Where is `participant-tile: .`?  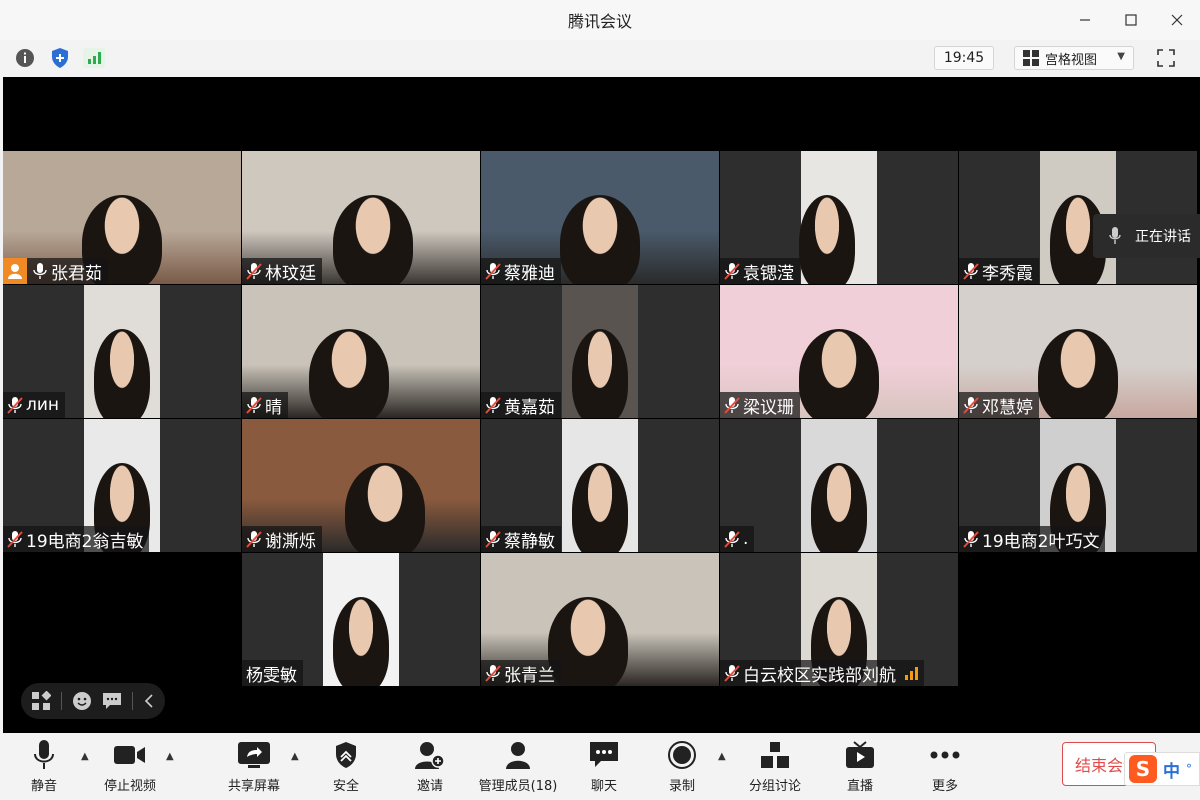 participant-tile: . is located at coordinates (839, 485).